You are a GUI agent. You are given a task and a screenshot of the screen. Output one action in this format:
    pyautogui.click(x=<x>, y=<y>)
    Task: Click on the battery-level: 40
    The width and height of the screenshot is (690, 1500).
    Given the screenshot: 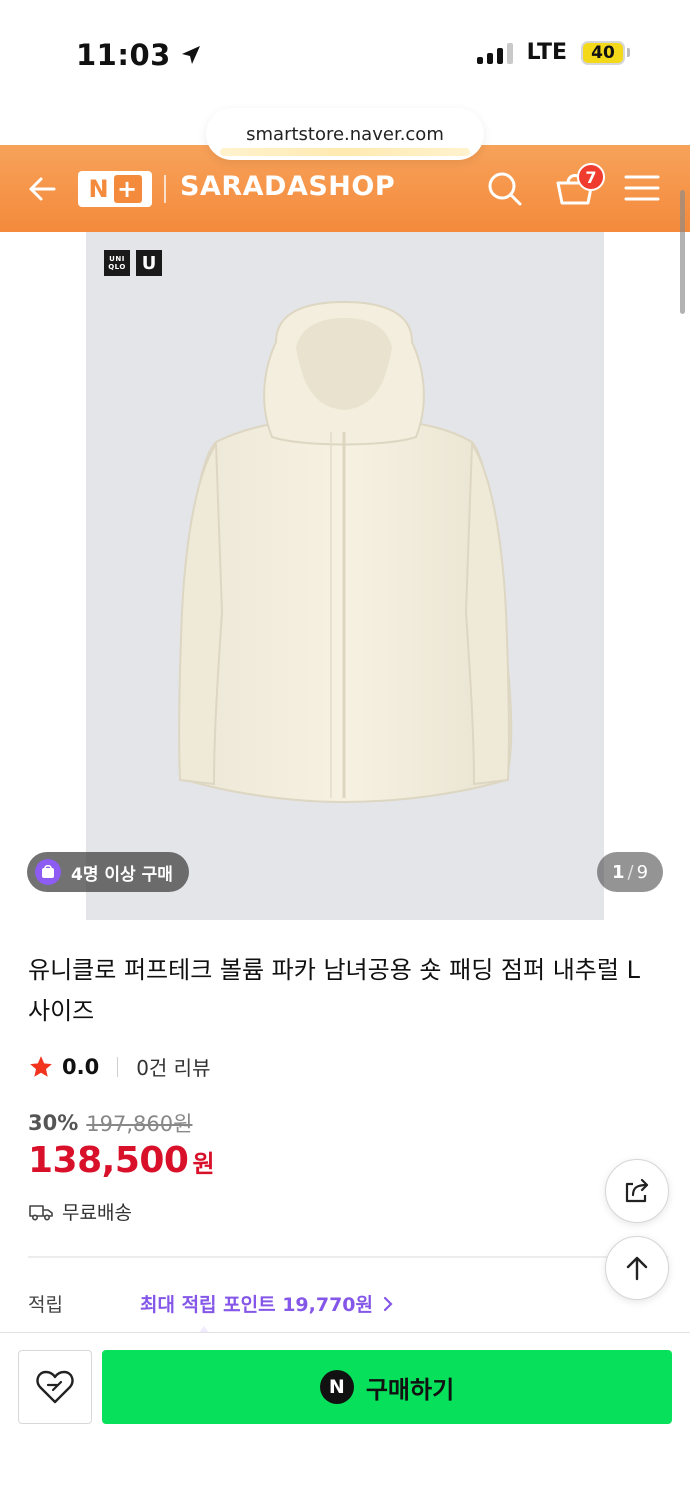 What is the action you would take?
    pyautogui.click(x=603, y=52)
    